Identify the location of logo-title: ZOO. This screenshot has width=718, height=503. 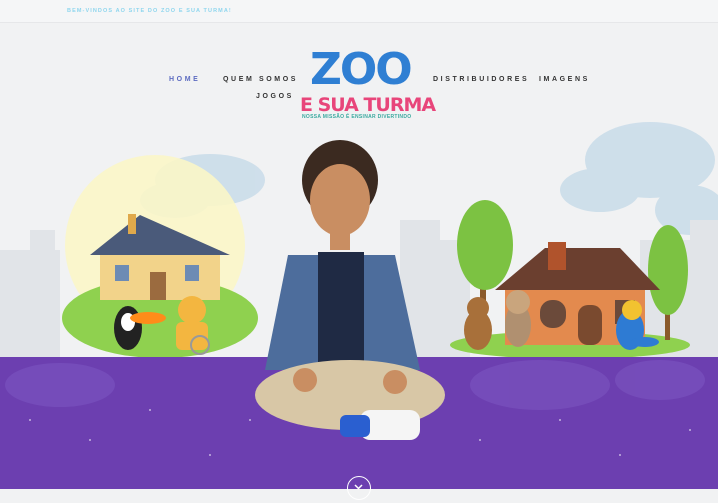
(361, 69).